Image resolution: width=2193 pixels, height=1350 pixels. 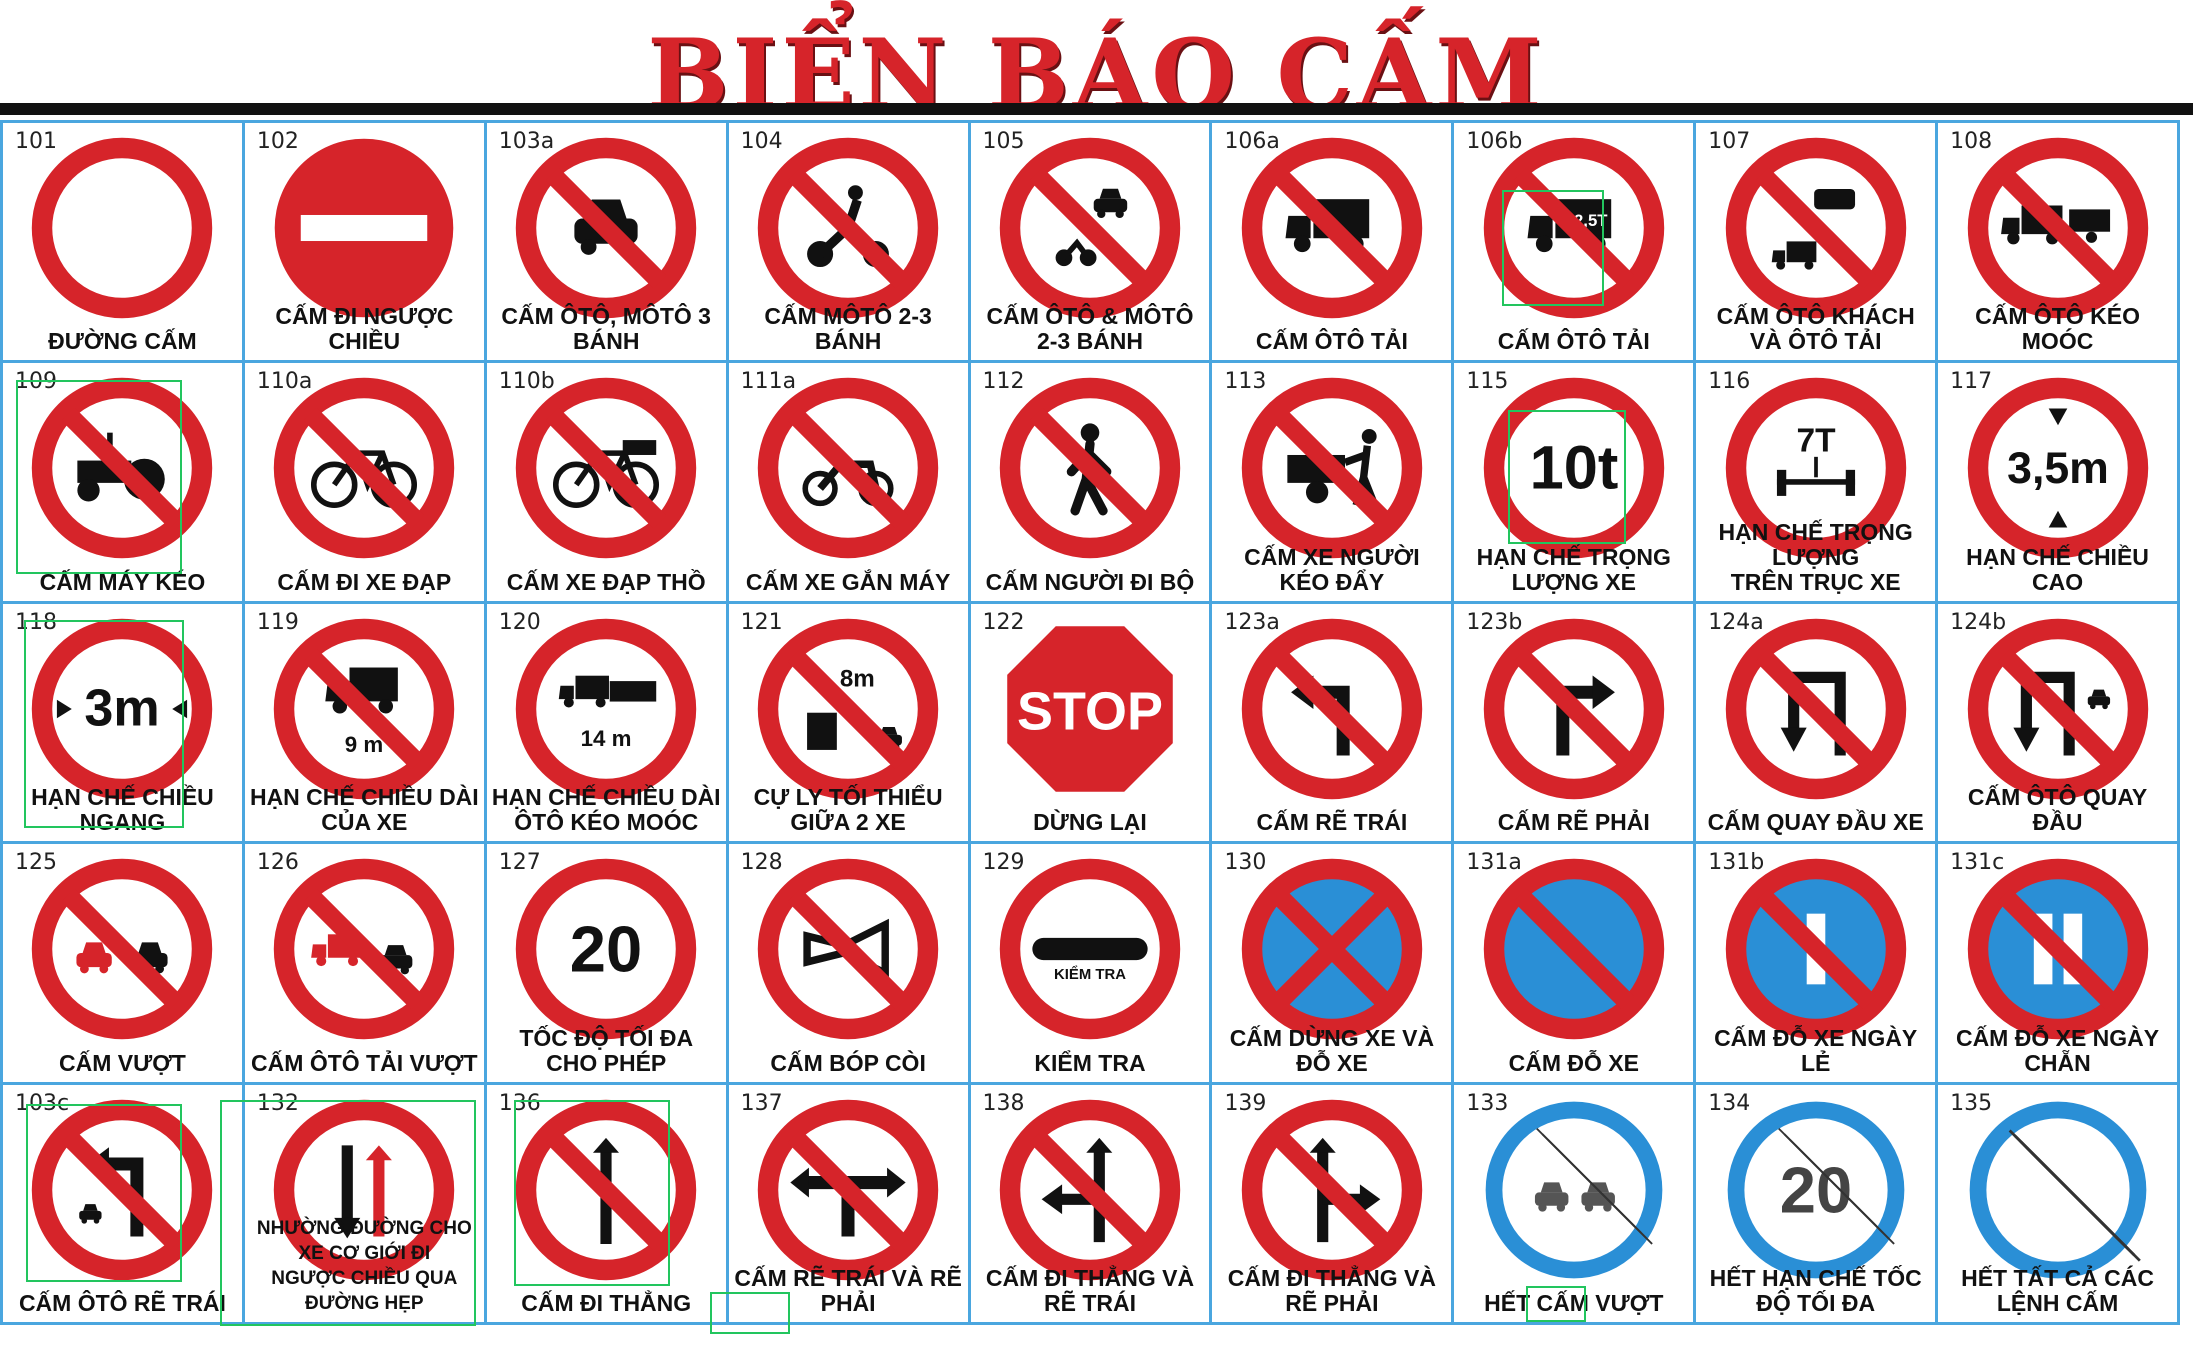 I want to click on sign-caption: CẤM ĐỖ XE NGÀY CHẴN, so click(x=2057, y=1050).